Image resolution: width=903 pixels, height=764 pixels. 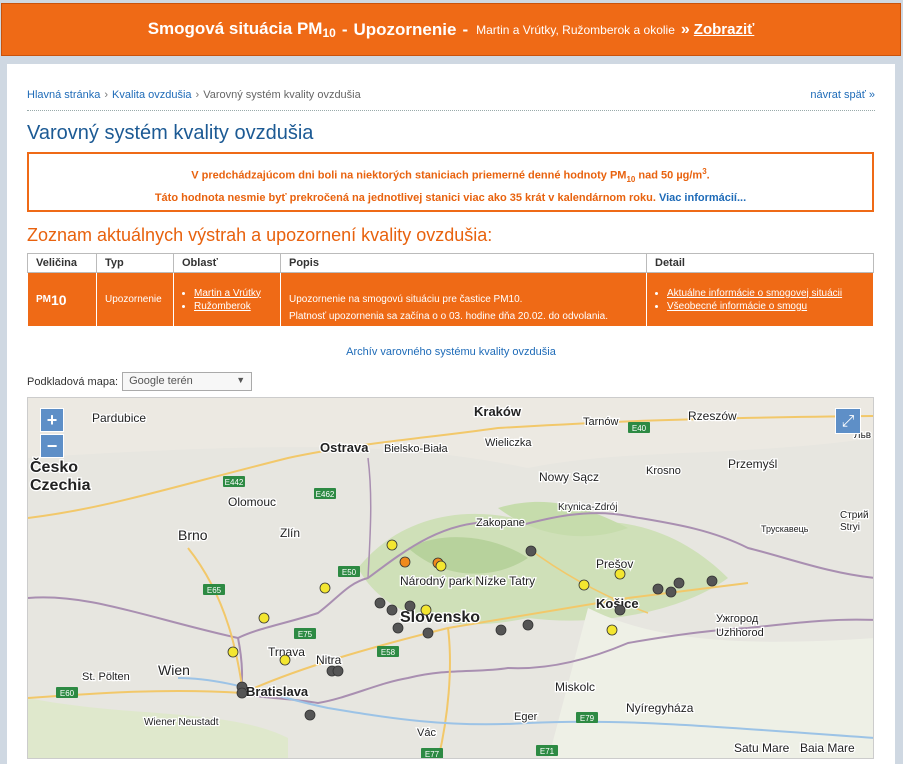 I want to click on back-link: návrat späť », so click(x=842, y=95).